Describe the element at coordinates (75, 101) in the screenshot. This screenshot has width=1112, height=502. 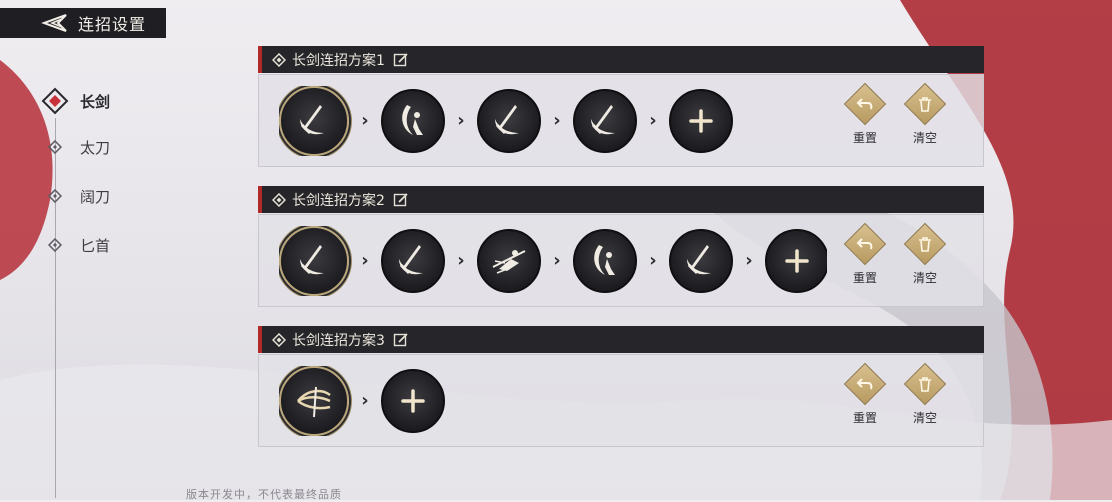
I see `sidebar-item-long-sword: 长剑` at that location.